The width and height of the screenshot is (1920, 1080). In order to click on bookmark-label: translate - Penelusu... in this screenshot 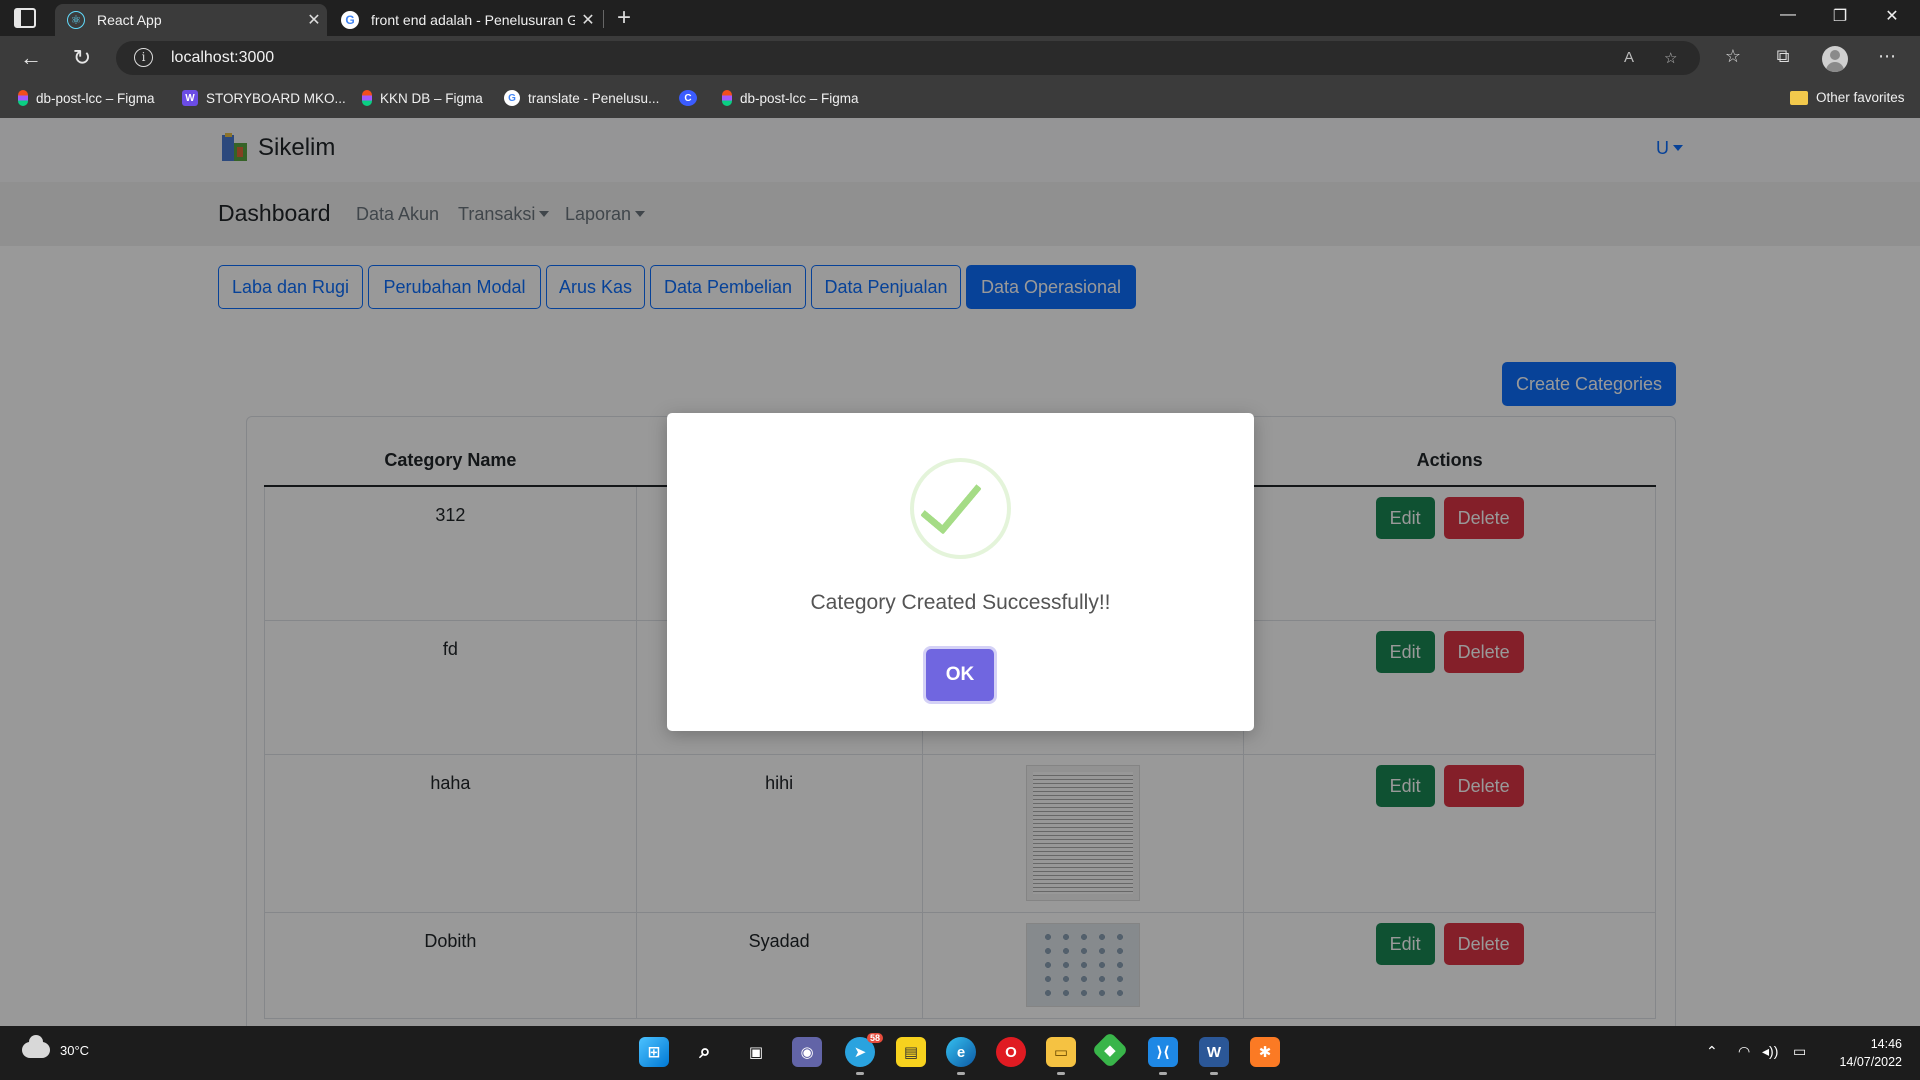, I will do `click(594, 98)`.